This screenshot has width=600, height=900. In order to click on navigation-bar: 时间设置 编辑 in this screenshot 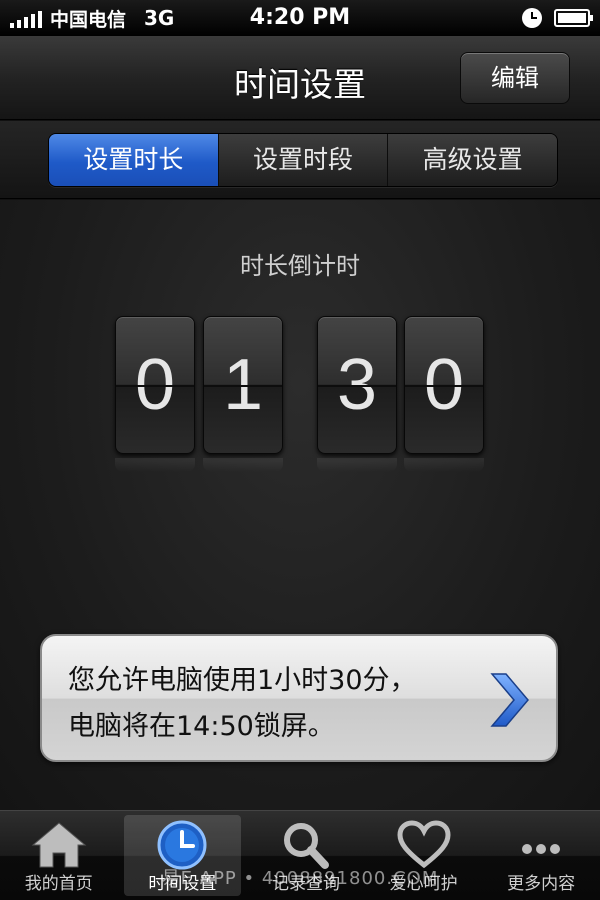, I will do `click(300, 78)`.